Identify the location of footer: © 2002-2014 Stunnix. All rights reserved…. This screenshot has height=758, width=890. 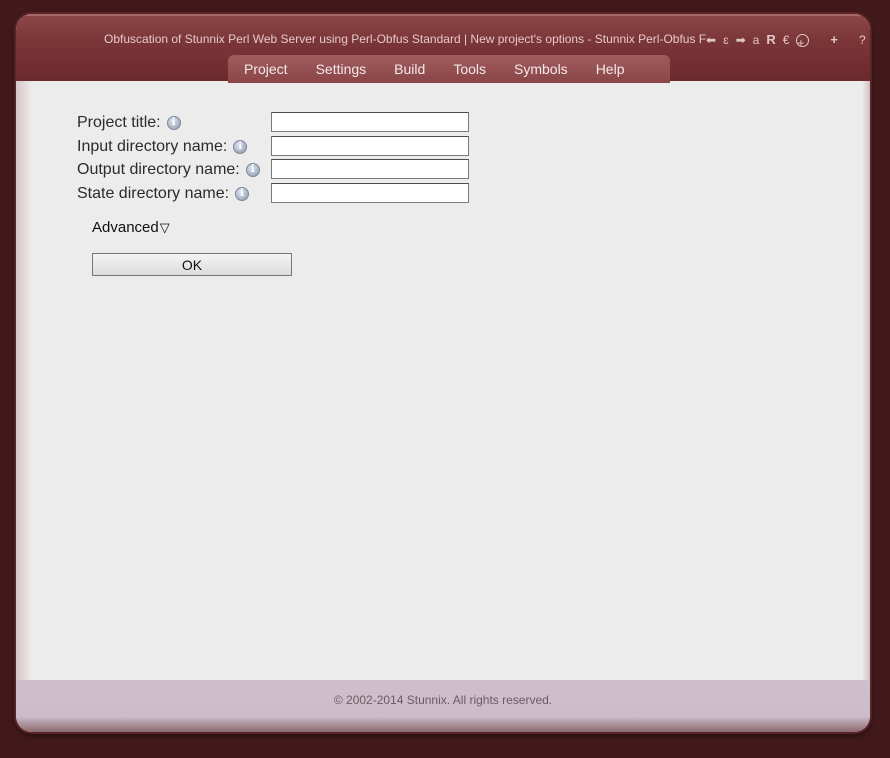
(443, 706).